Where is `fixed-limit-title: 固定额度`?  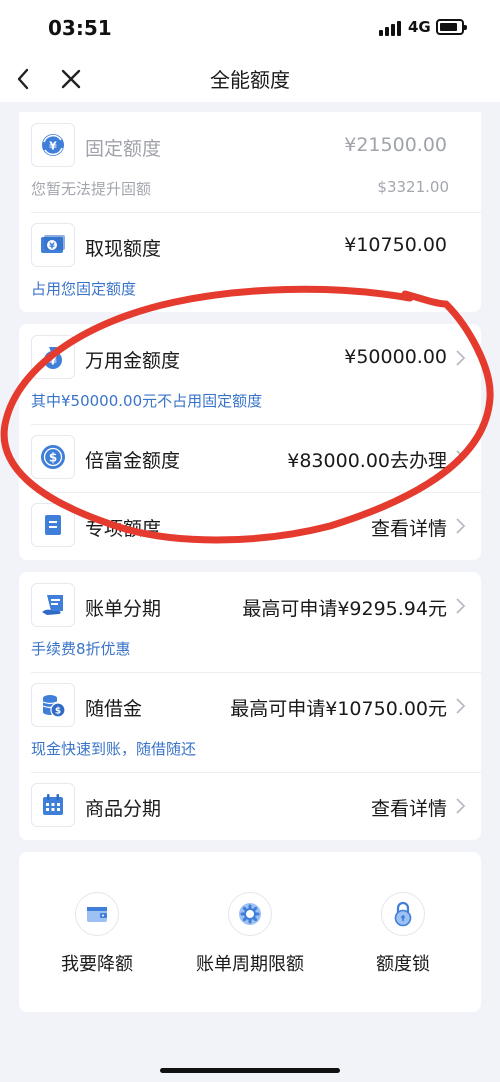
fixed-limit-title: 固定额度 is located at coordinates (123, 149).